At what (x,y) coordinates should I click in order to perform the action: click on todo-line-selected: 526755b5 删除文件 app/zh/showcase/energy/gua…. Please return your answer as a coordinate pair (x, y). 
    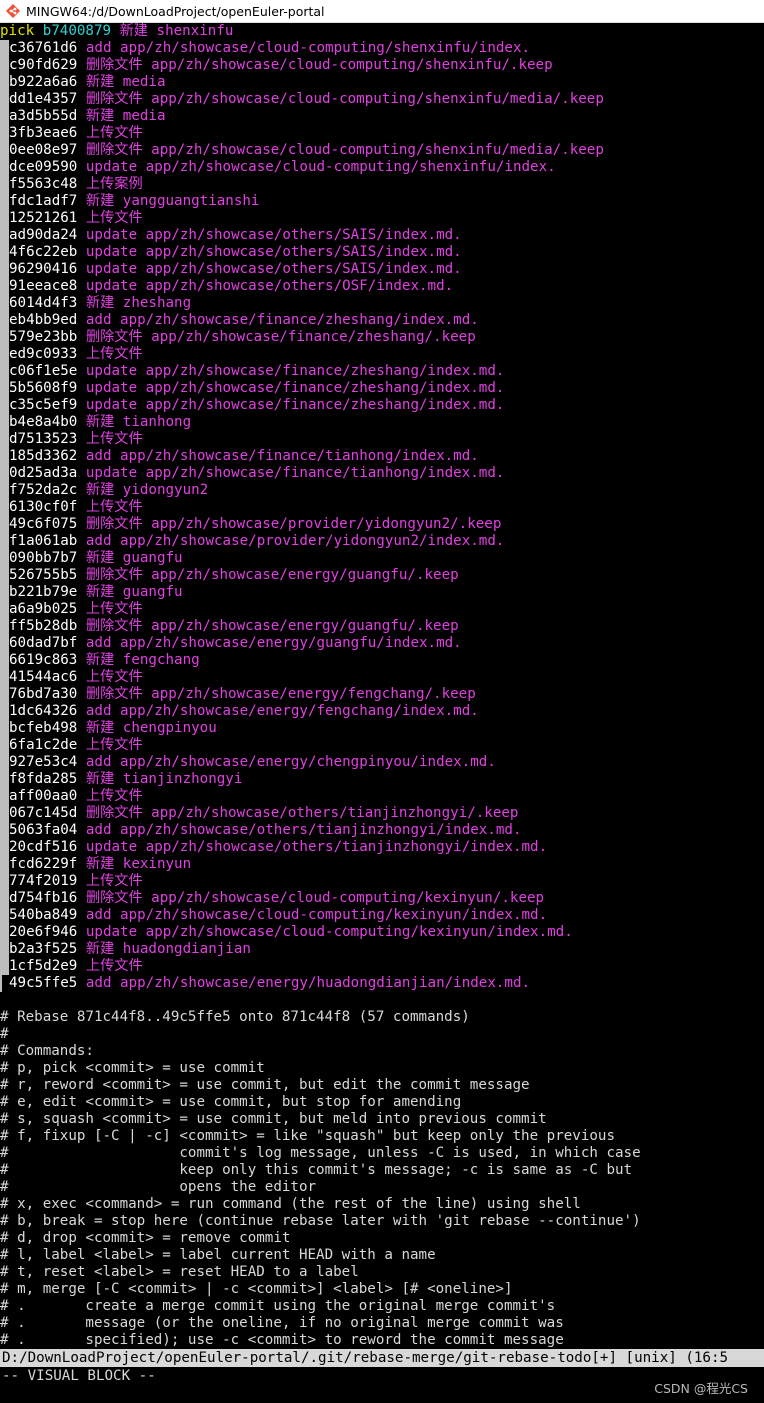
    Looking at the image, I should click on (382, 575).